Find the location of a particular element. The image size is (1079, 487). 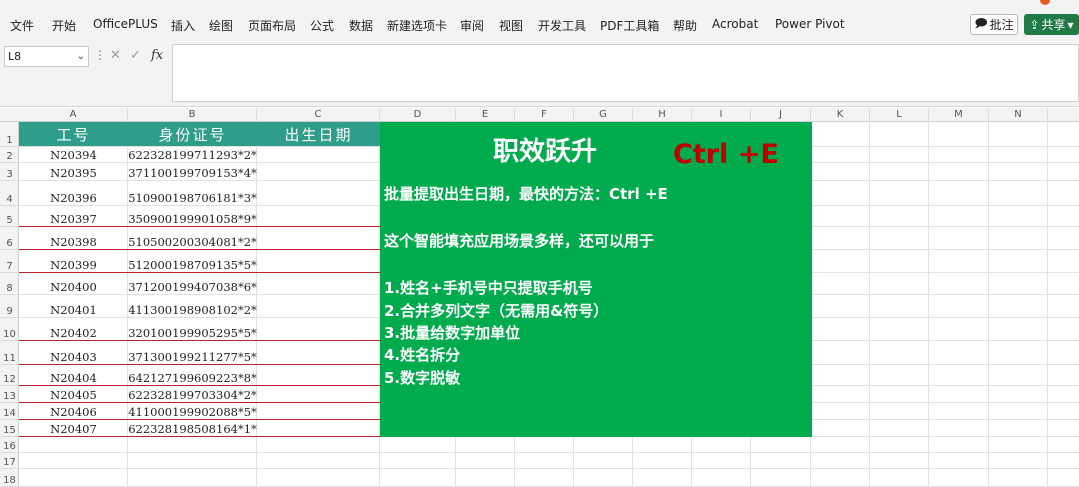

row-header: 7 is located at coordinates (9, 261).